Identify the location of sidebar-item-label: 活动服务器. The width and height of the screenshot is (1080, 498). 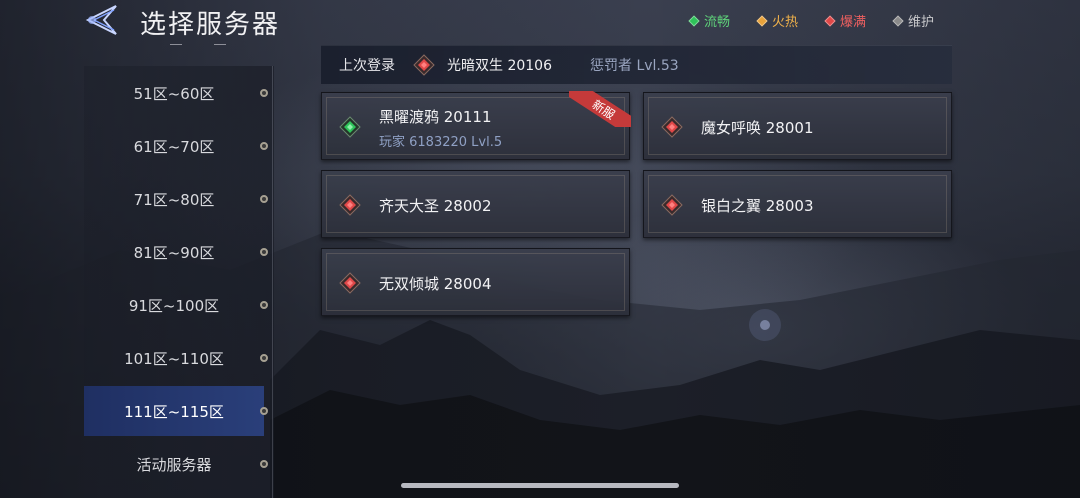
(174, 464).